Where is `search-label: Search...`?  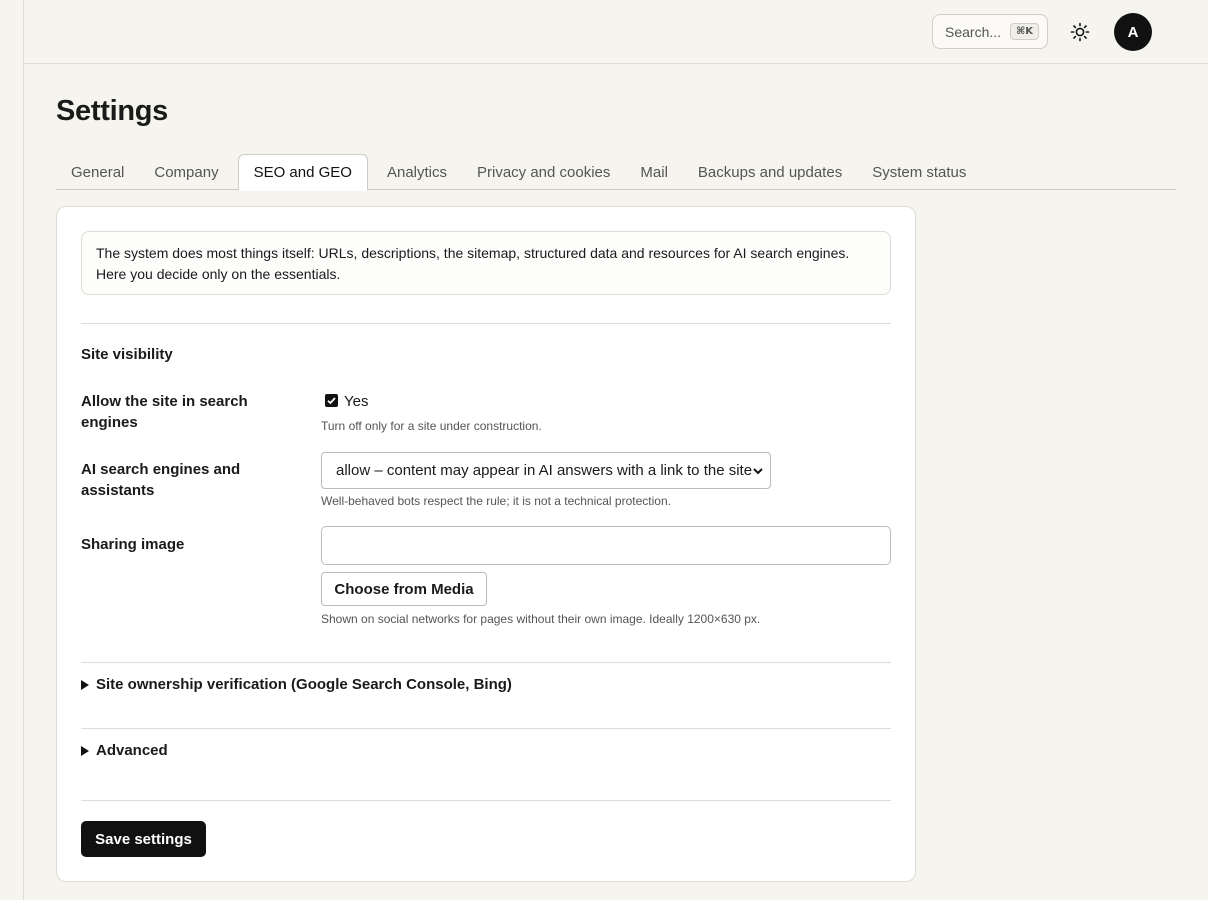 search-label: Search... is located at coordinates (973, 31).